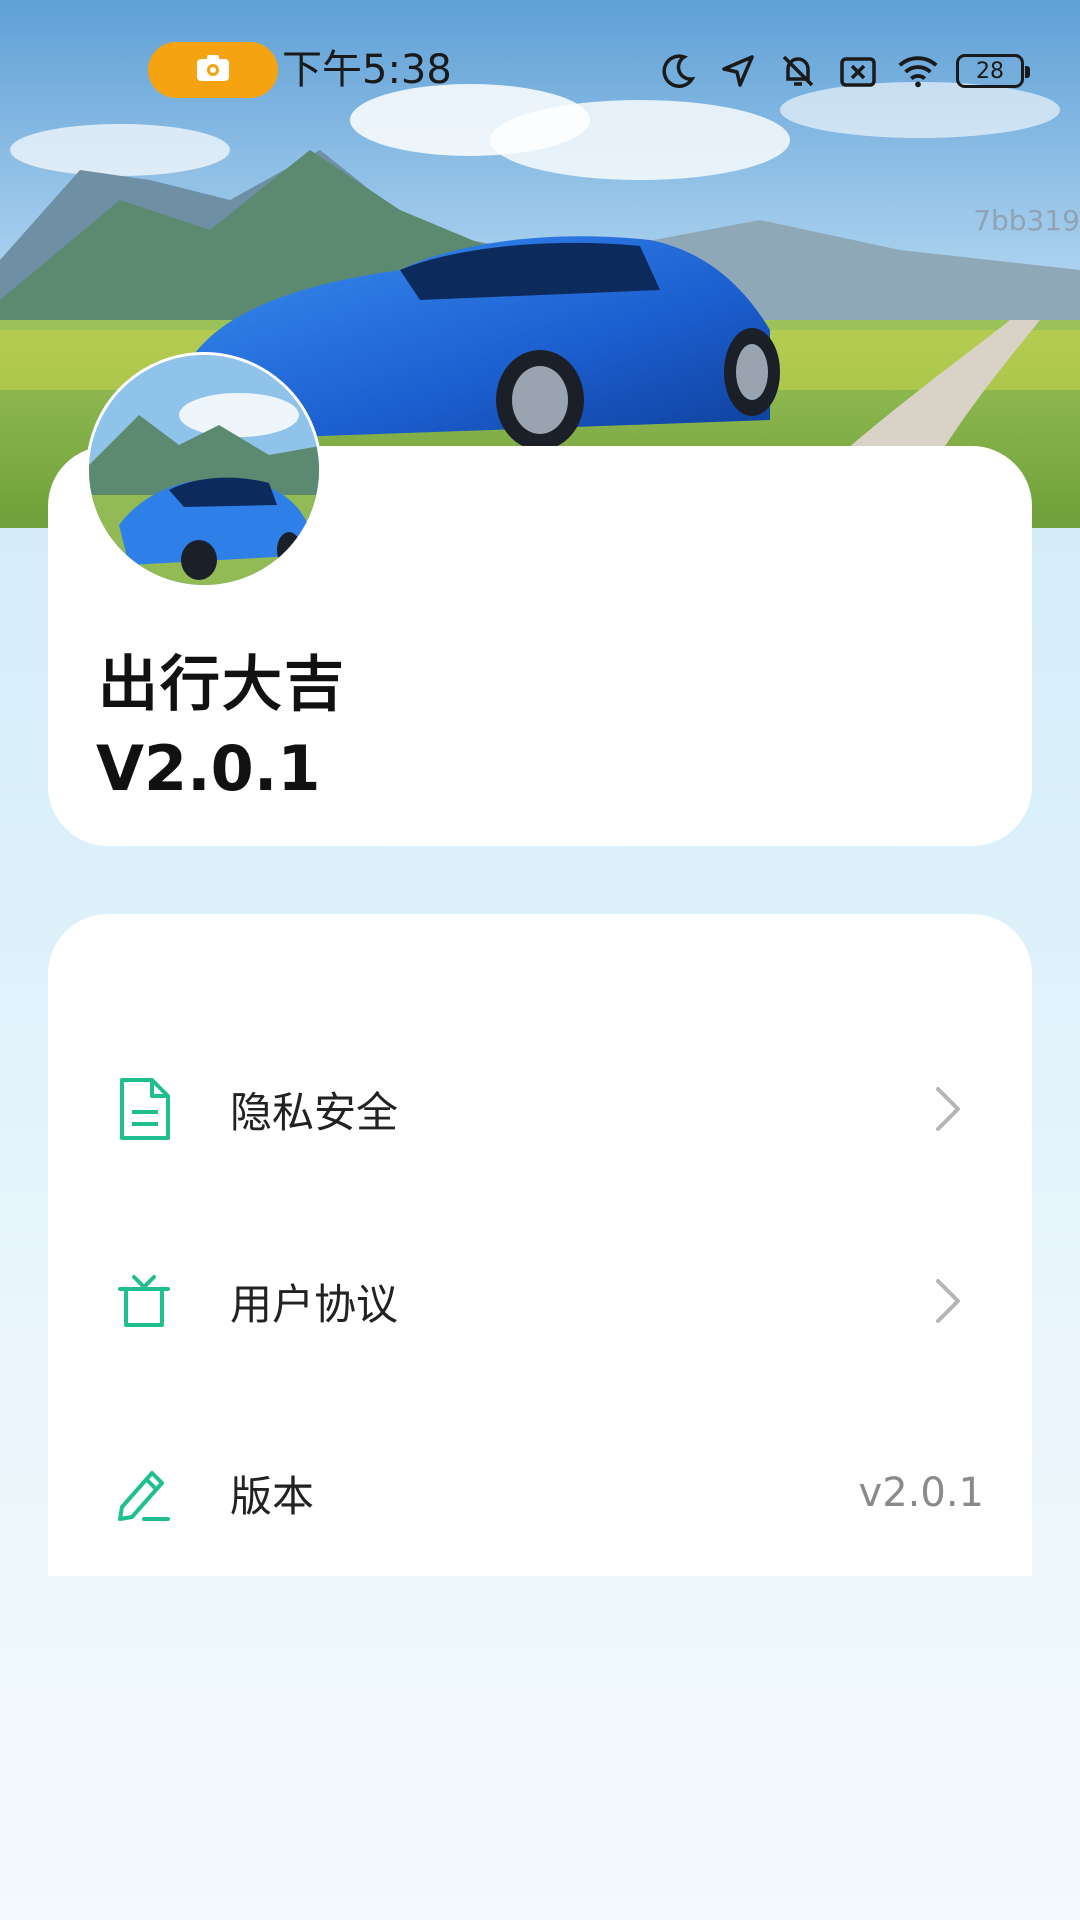 This screenshot has height=1920, width=1080. I want to click on wifi-icon, so click(918, 71).